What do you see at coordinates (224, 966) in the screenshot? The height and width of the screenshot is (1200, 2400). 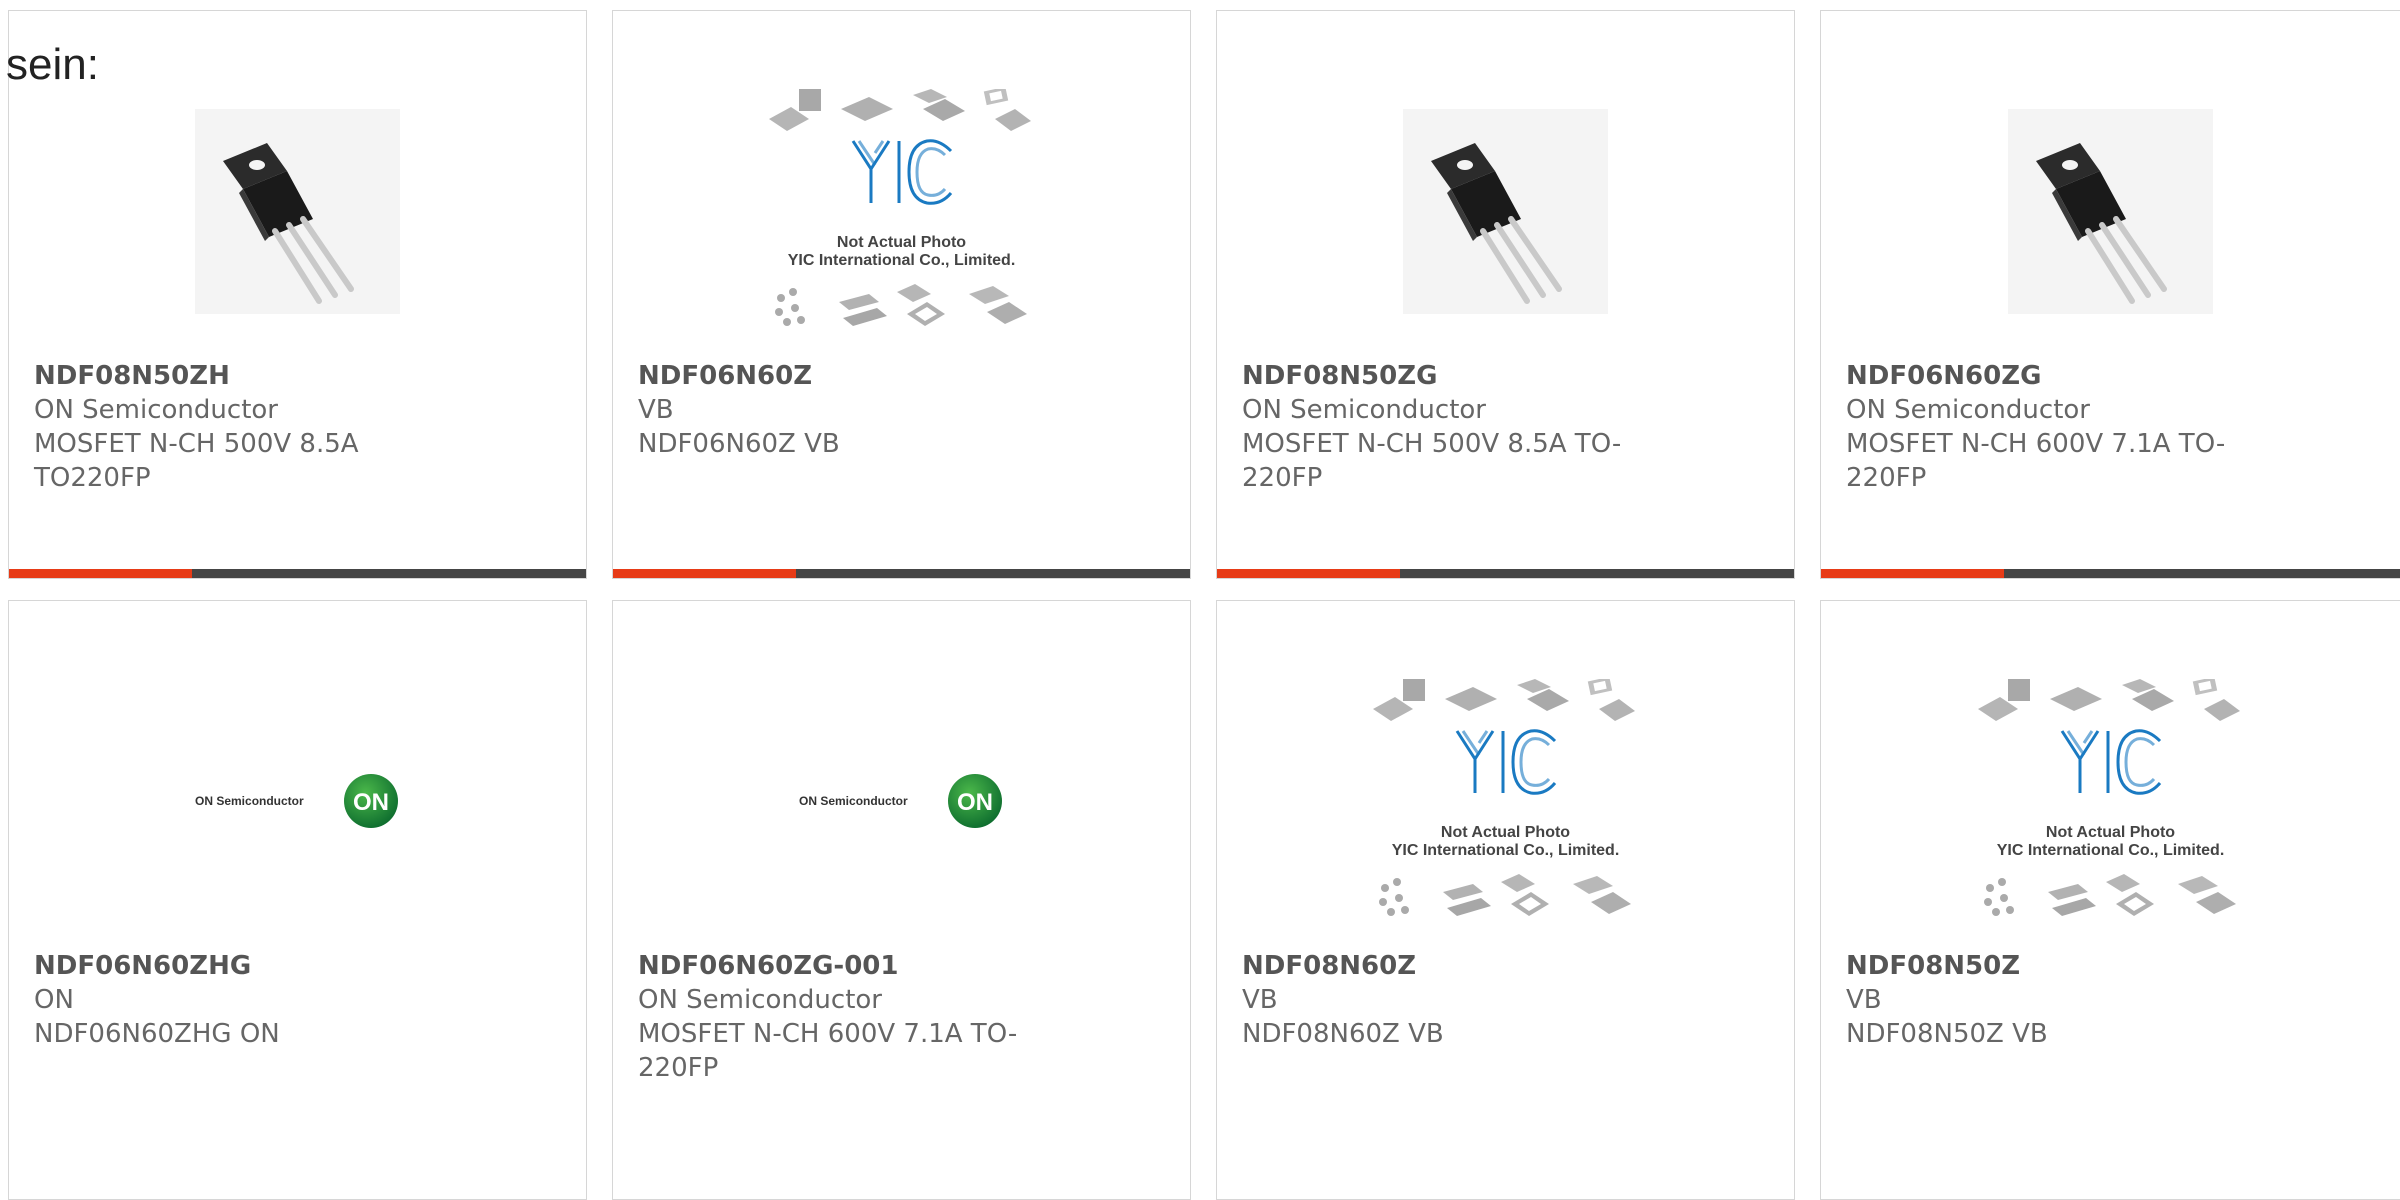 I see `part-number-link: NDF06N60ZHG` at bounding box center [224, 966].